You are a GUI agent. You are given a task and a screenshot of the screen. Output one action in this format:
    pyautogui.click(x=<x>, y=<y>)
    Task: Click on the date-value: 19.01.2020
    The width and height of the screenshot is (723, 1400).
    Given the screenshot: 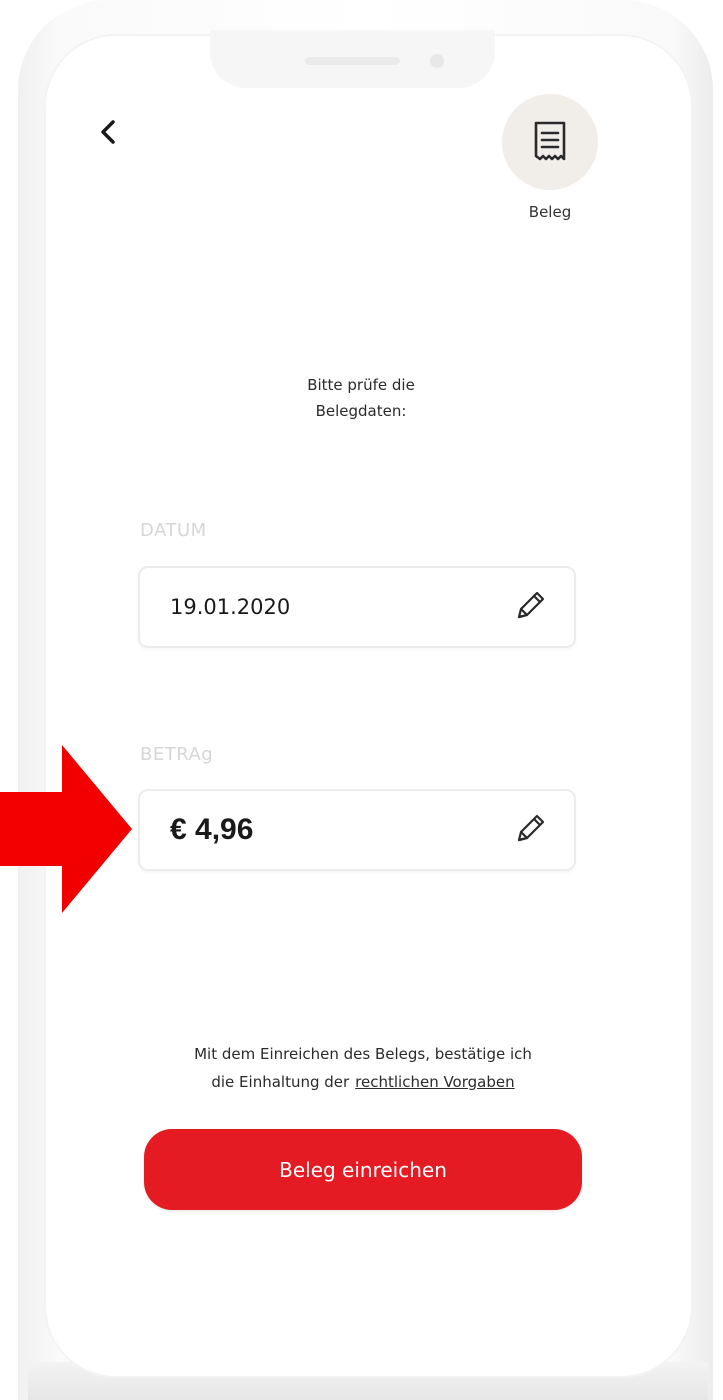 What is the action you would take?
    pyautogui.click(x=230, y=607)
    